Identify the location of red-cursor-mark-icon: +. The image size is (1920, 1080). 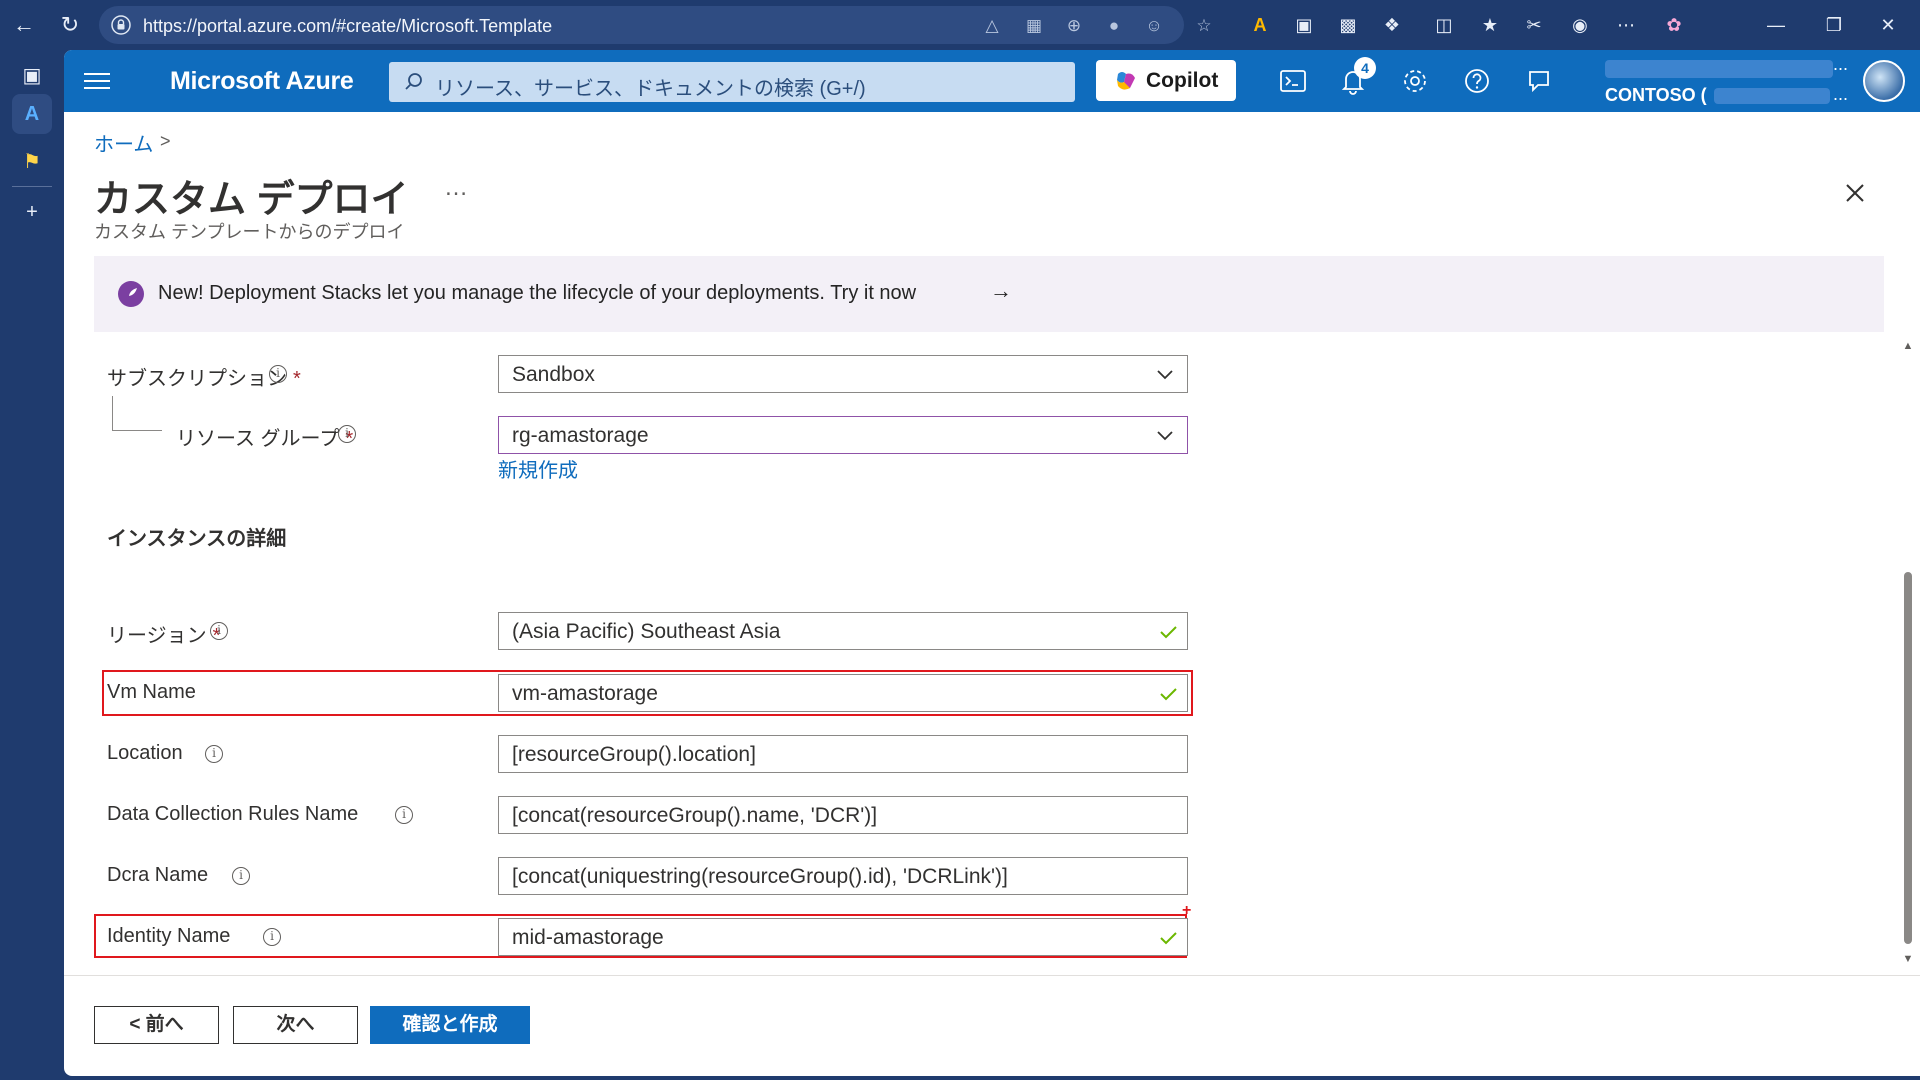
(1187, 910).